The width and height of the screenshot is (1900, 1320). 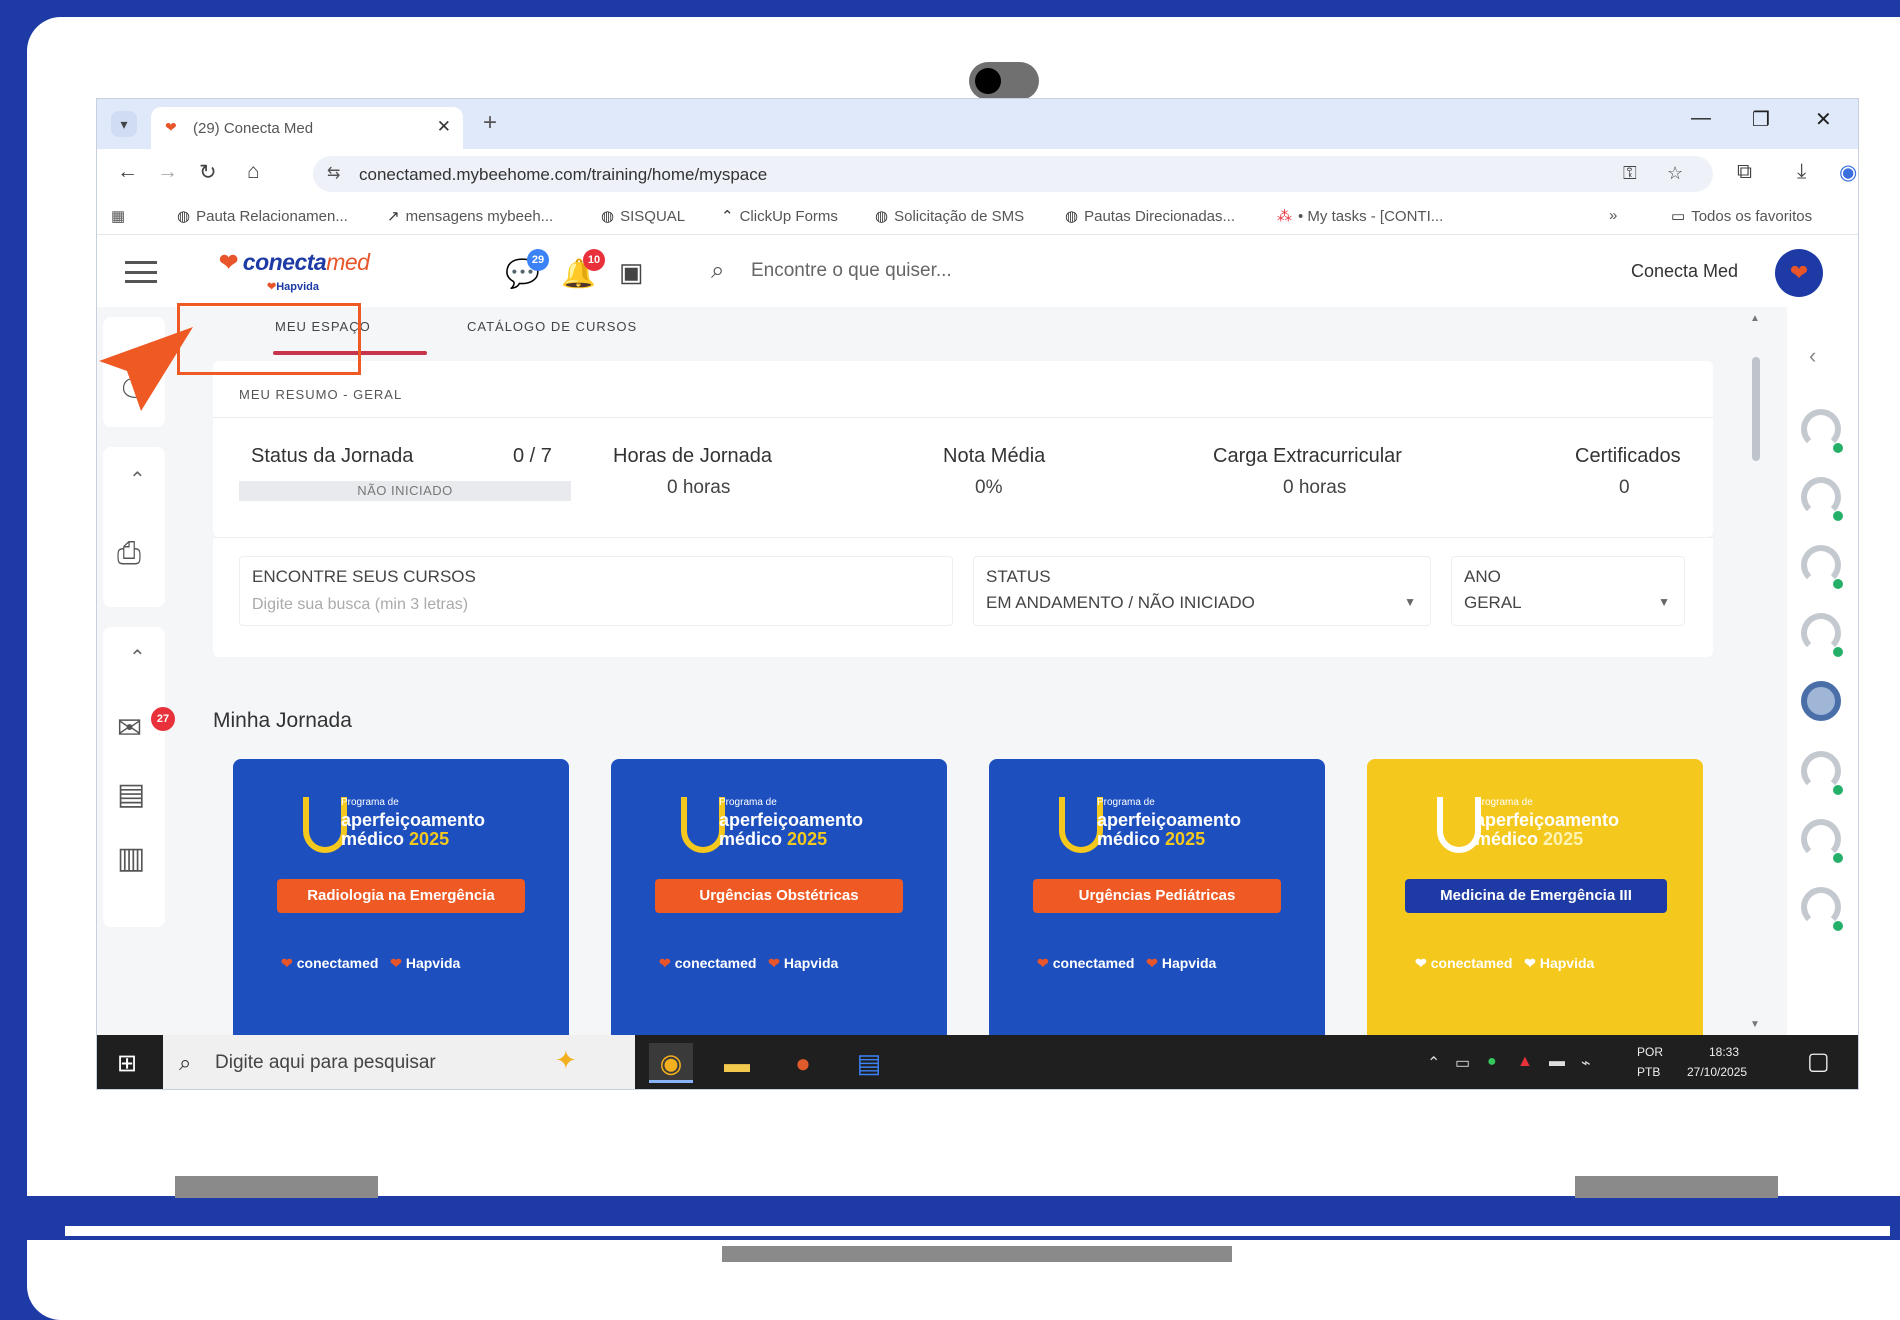 I want to click on menu-icon, so click(x=141, y=272).